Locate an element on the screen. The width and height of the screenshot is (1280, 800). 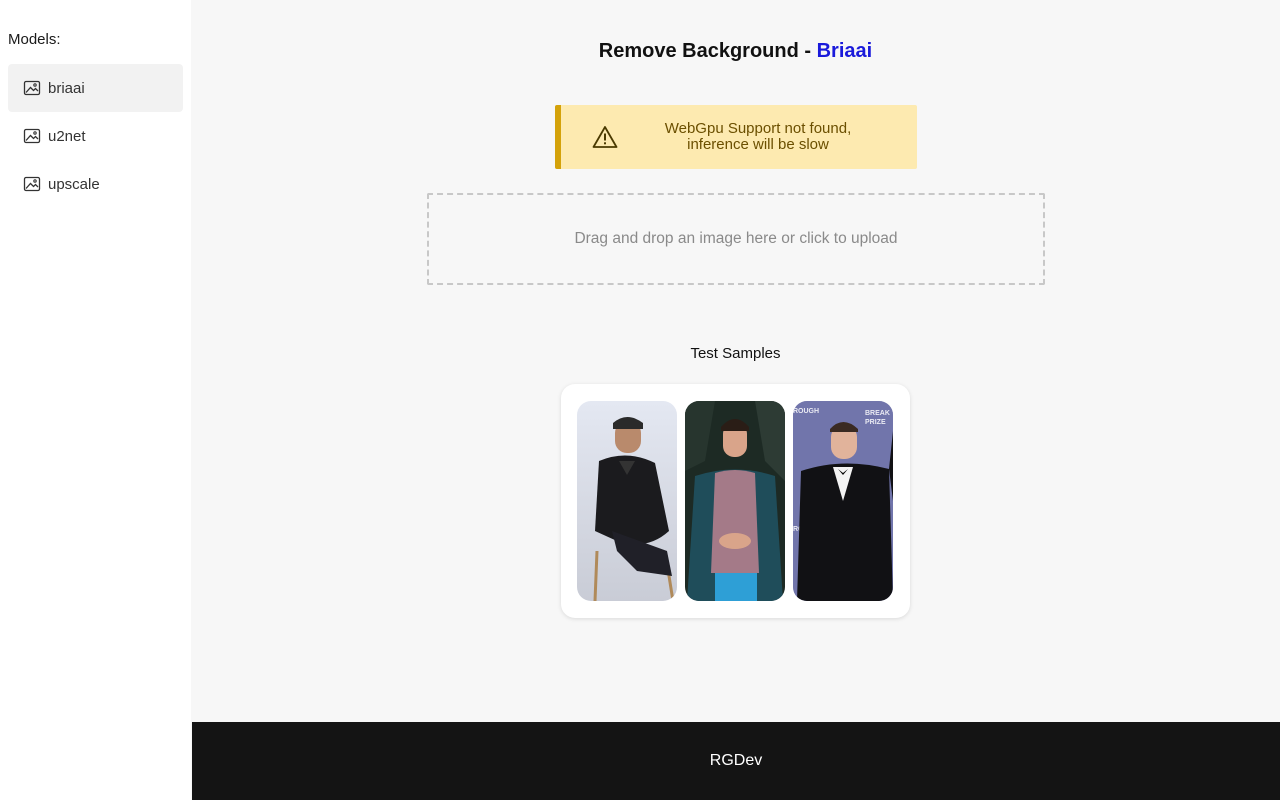
test-samples-title: Test Samples is located at coordinates (735, 353).